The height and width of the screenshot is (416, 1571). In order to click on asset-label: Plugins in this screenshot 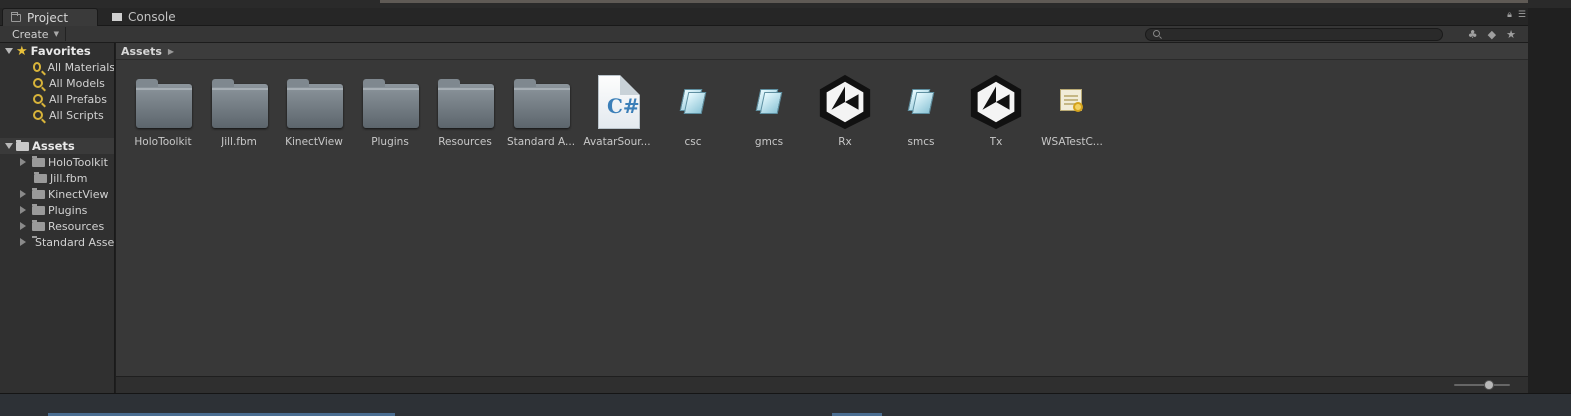, I will do `click(390, 142)`.